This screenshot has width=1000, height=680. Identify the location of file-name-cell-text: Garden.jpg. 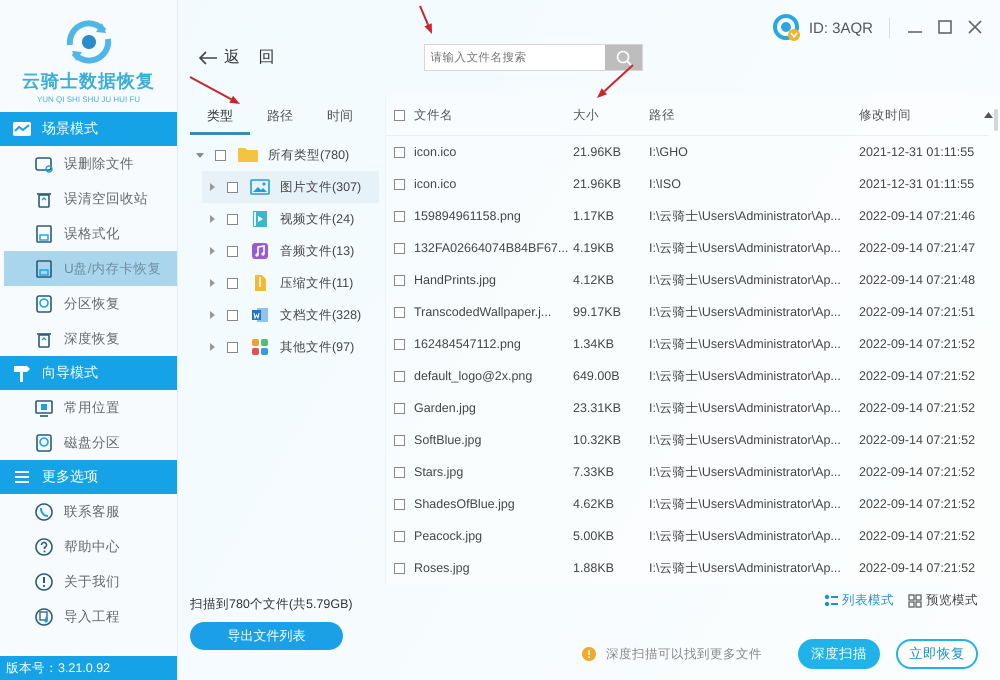
(445, 408).